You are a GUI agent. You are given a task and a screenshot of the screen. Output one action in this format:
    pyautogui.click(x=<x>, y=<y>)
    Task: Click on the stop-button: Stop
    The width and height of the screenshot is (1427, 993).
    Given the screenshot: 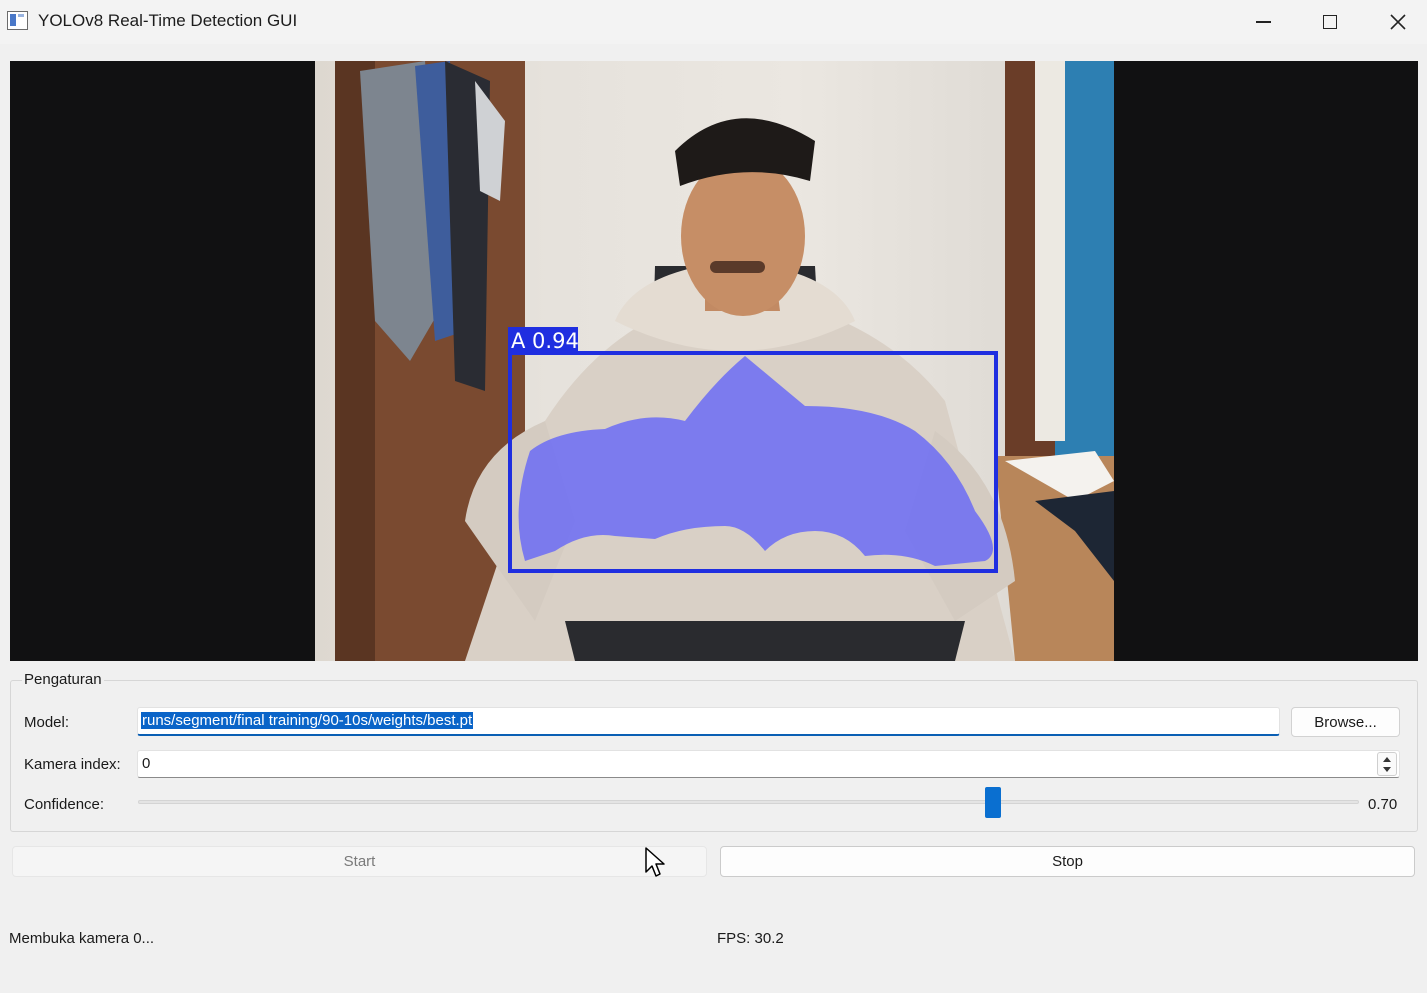 What is the action you would take?
    pyautogui.click(x=1067, y=861)
    